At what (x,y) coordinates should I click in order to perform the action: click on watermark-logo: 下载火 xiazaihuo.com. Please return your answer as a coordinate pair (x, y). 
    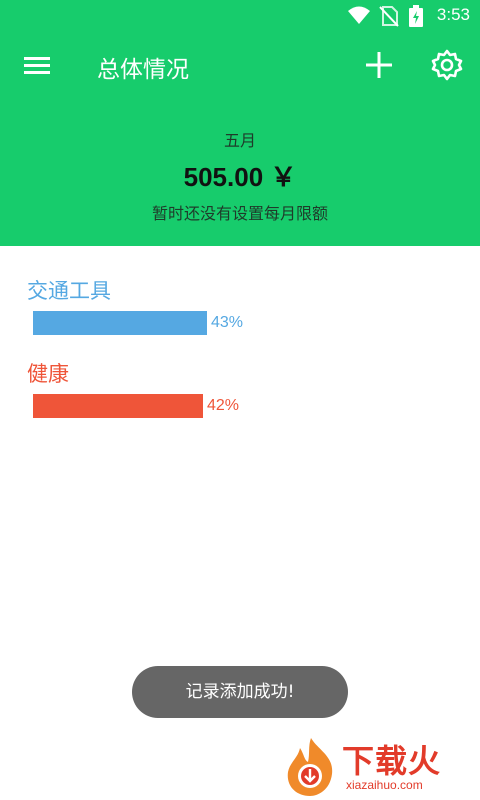
    Looking at the image, I should click on (380, 767).